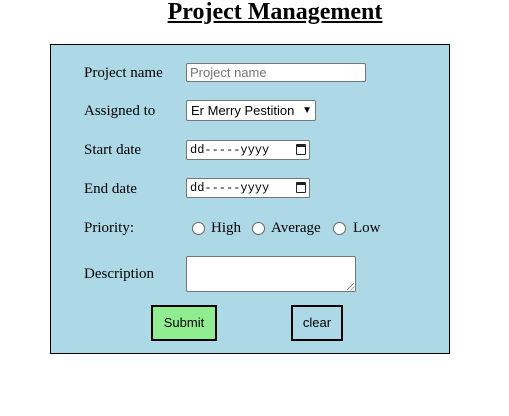 The width and height of the screenshot is (509, 416). I want to click on start-date-label: Start date, so click(113, 150).